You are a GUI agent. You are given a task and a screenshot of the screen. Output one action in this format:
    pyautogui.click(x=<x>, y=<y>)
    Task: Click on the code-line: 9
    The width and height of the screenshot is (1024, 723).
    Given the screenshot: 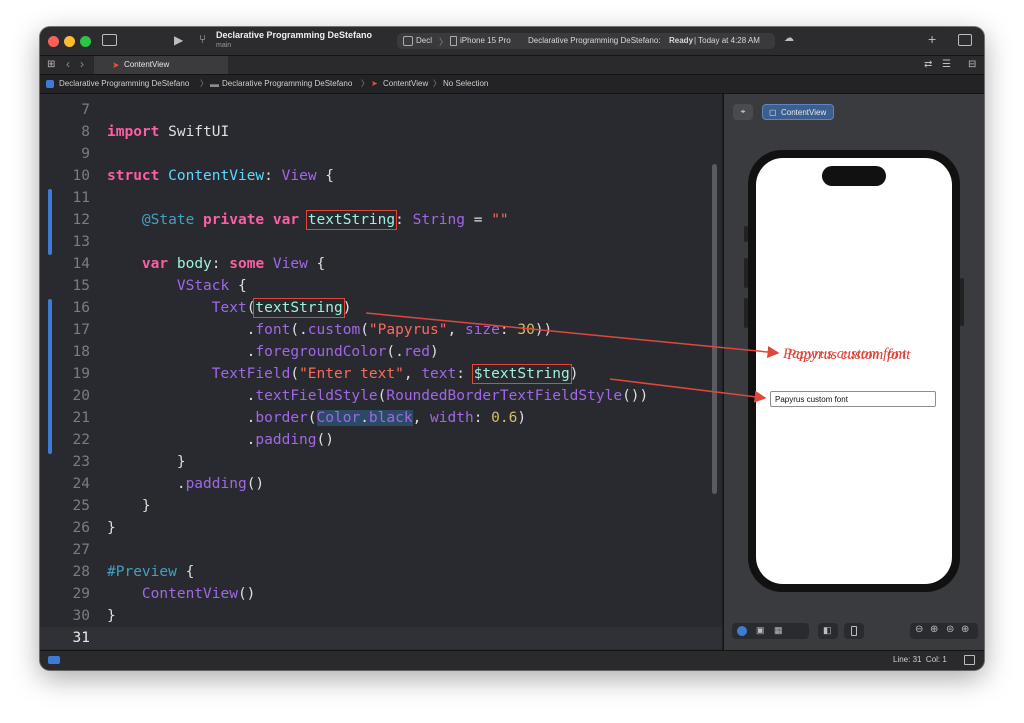 What is the action you would take?
    pyautogui.click(x=85, y=154)
    